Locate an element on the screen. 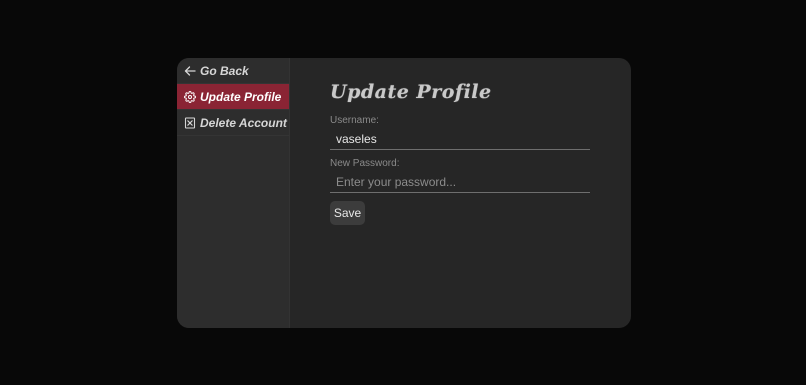 This screenshot has height=385, width=806. sidebar-item-update-profile: Update Profile is located at coordinates (233, 97).